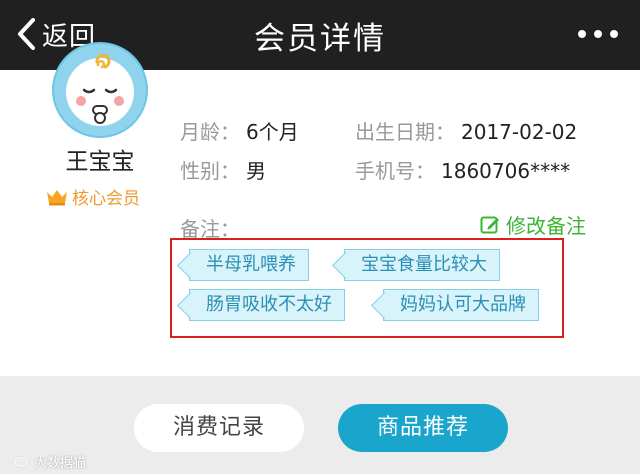  I want to click on edit-notes-label: 修改备注, so click(546, 226).